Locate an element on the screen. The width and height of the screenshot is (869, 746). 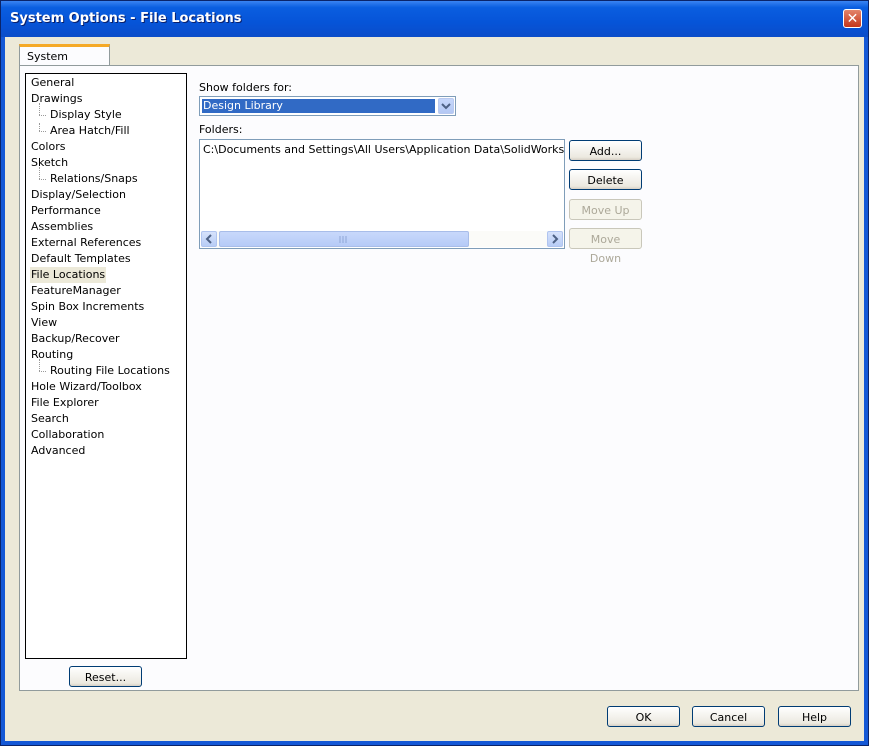
tree-item: Spin Box Increments is located at coordinates (87, 307).